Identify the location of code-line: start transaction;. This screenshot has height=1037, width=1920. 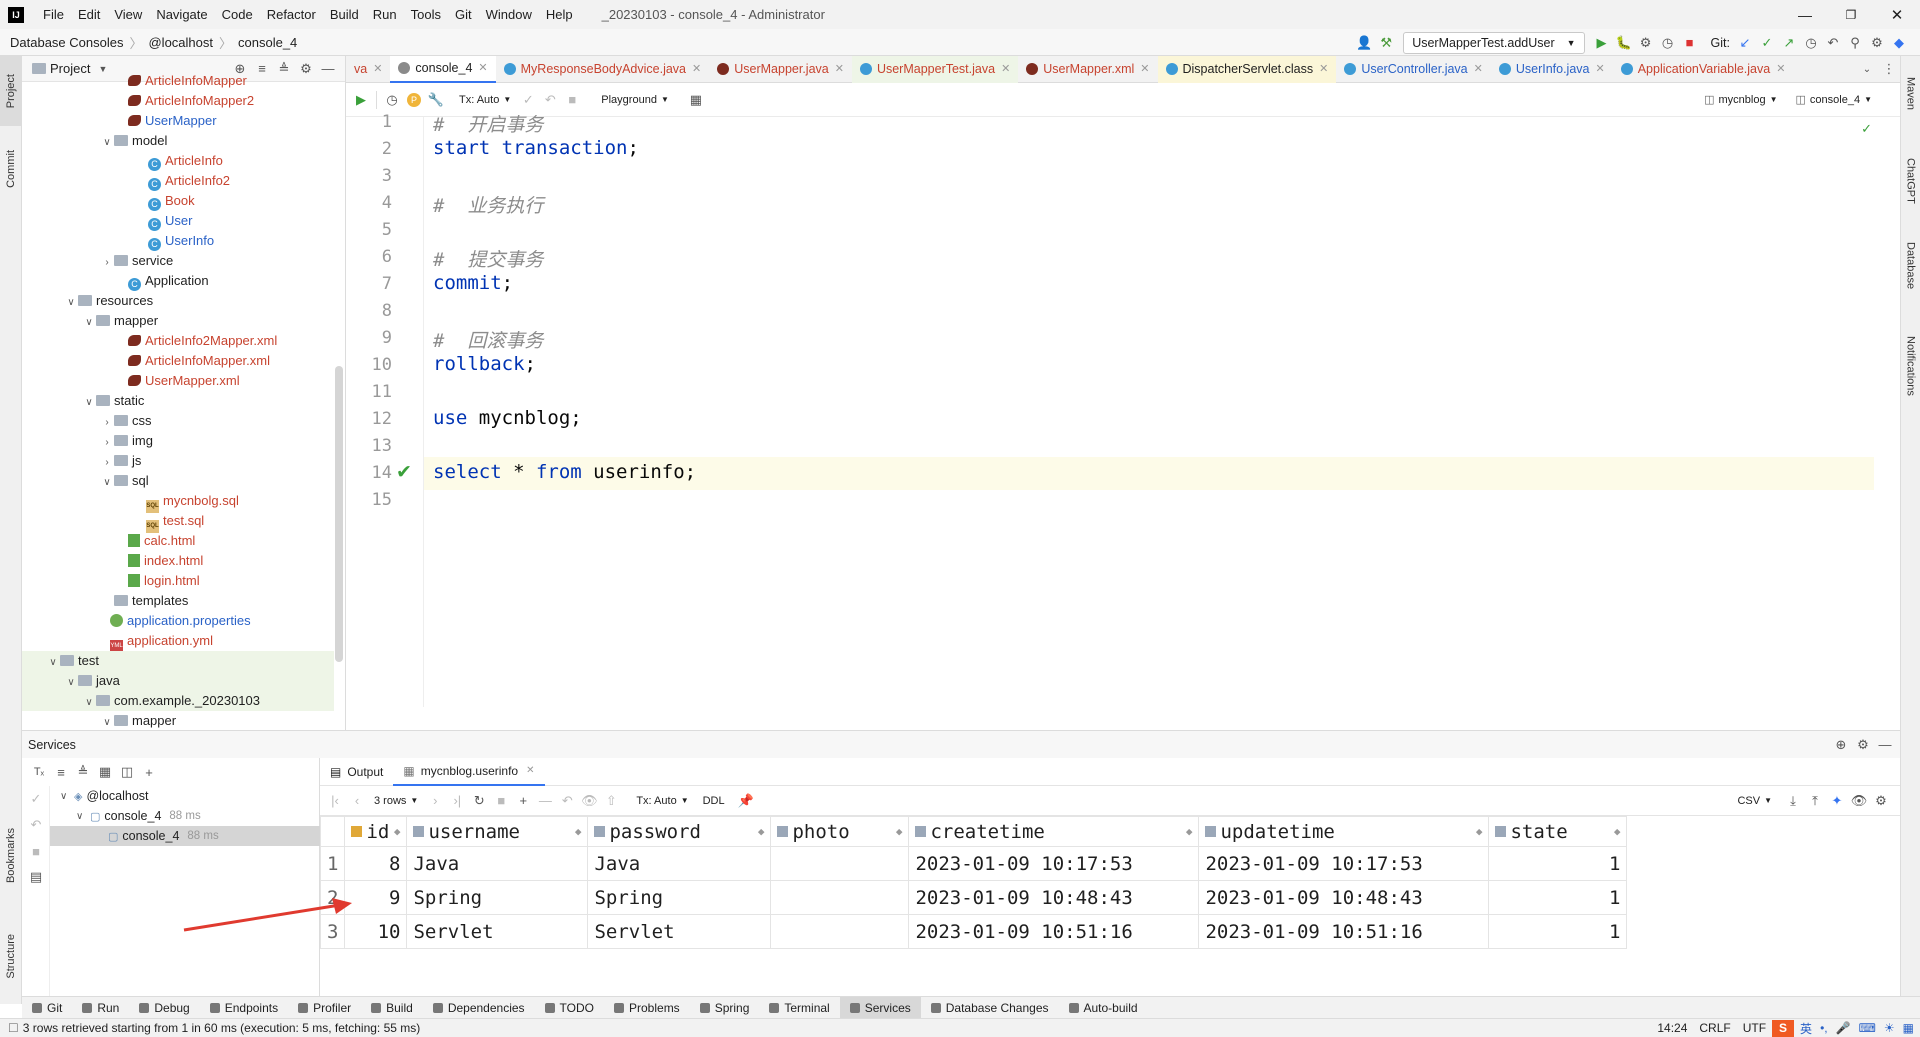
(536, 148).